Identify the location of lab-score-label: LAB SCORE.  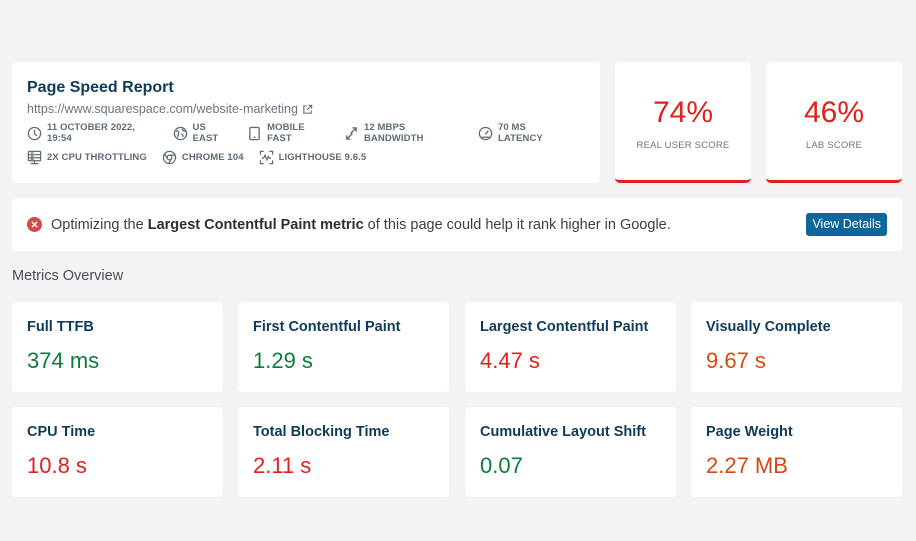
(834, 145).